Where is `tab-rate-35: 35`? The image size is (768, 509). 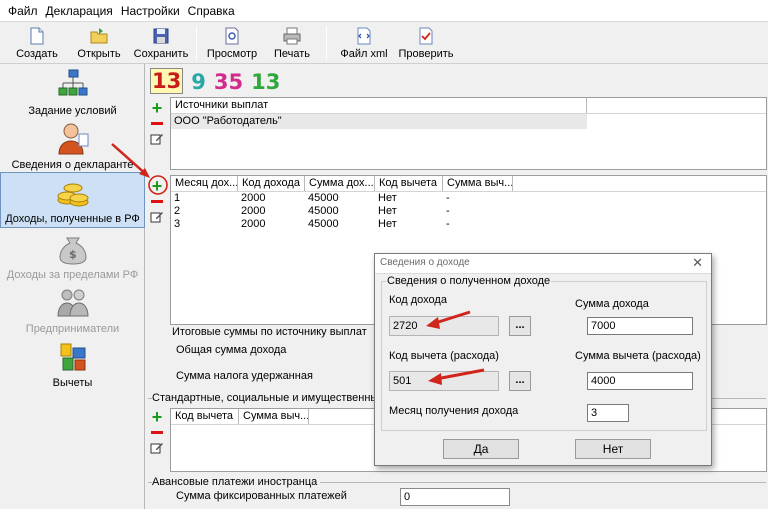
tab-rate-35: 35 is located at coordinates (228, 82).